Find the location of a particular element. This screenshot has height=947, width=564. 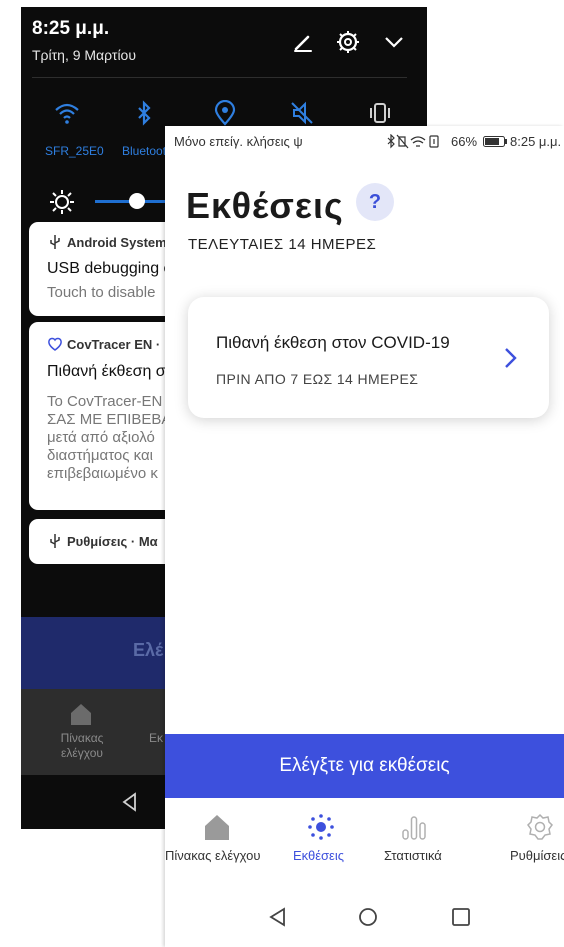

tab-label: Εκθέσεις is located at coordinates (319, 855).